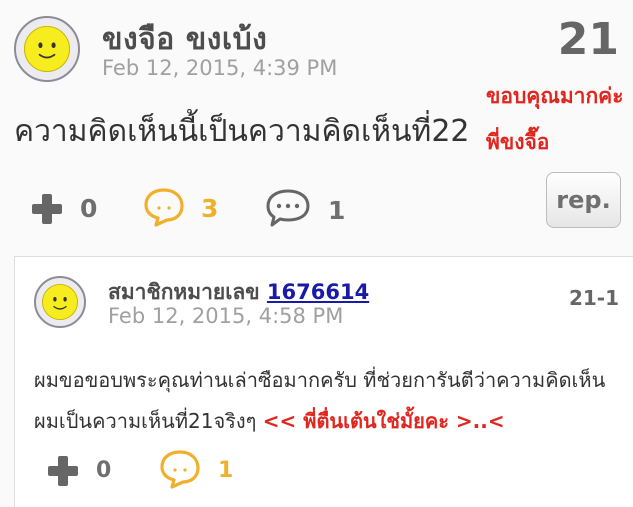 The height and width of the screenshot is (507, 633). What do you see at coordinates (337, 210) in the screenshot?
I see `reply-count: 1` at bounding box center [337, 210].